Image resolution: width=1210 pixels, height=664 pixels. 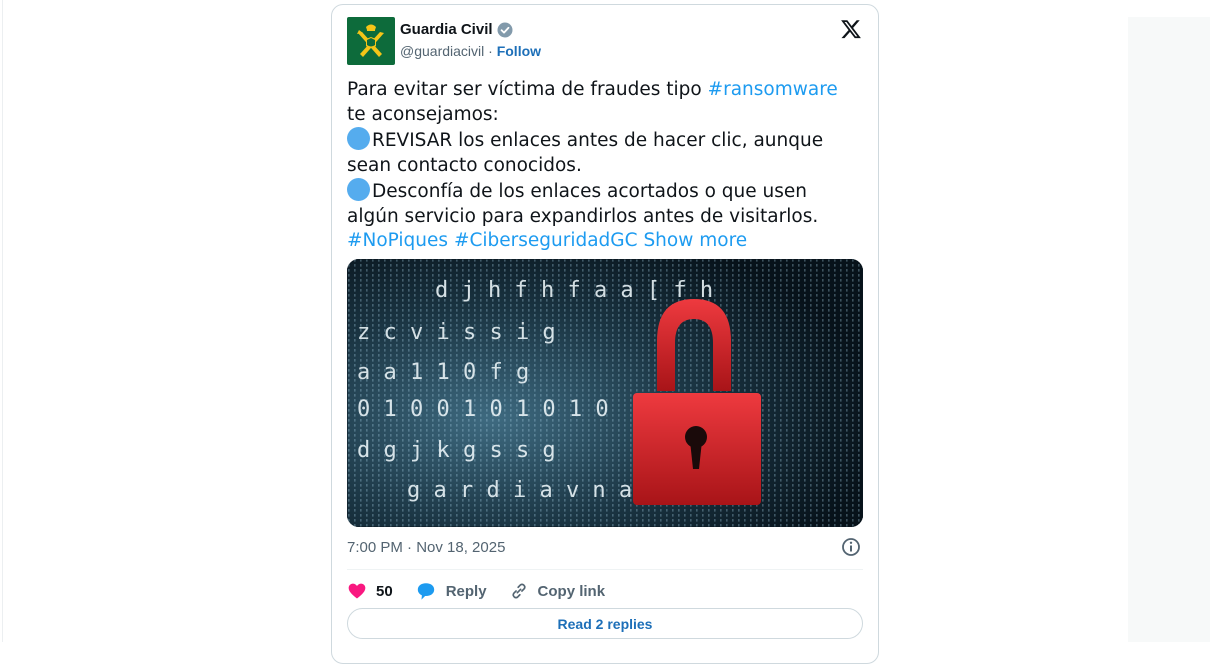 What do you see at coordinates (456, 332) in the screenshot?
I see `matrix-text-row: z c v i s s i g` at bounding box center [456, 332].